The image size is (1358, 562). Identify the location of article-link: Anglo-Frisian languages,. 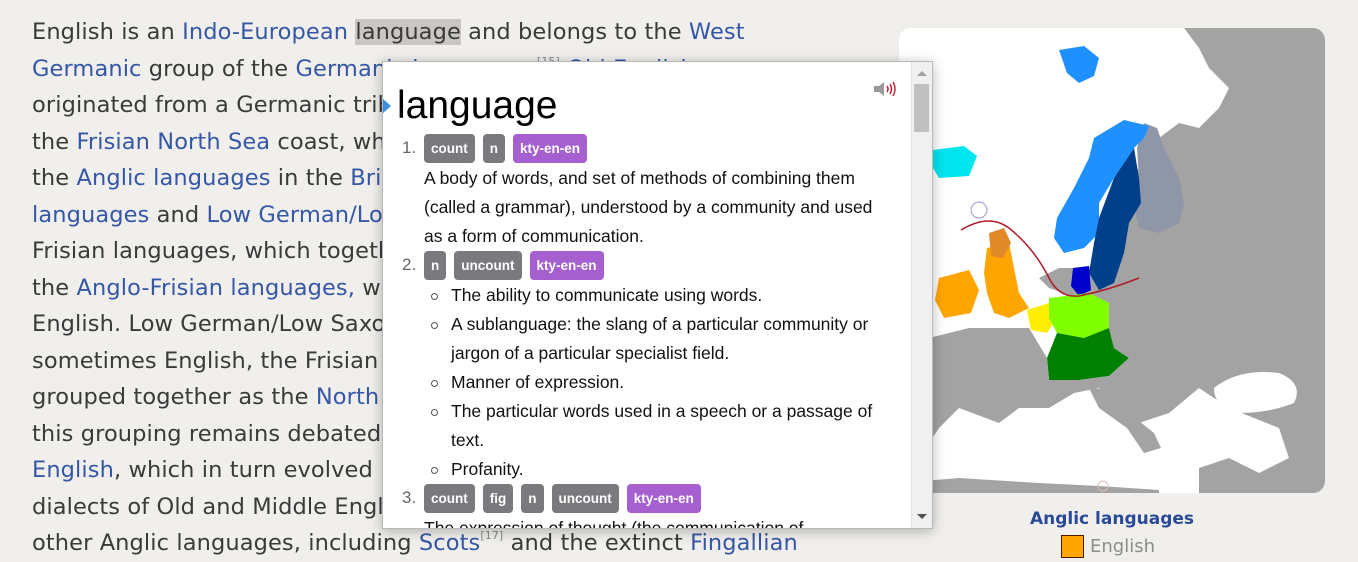
(215, 288).